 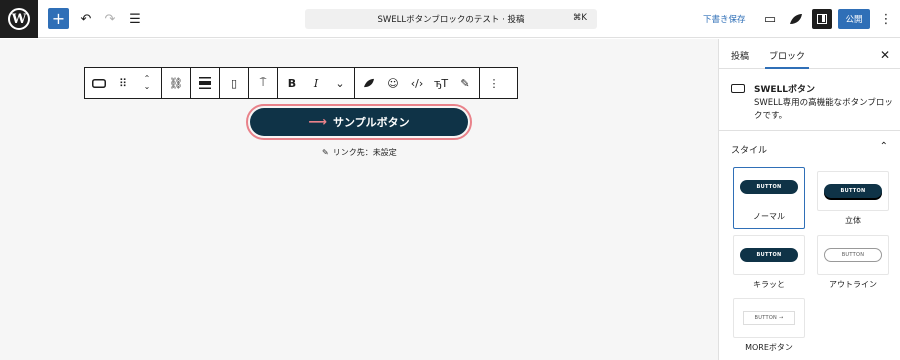 What do you see at coordinates (135, 19) in the screenshot?
I see `document-overview-icon: ☰` at bounding box center [135, 19].